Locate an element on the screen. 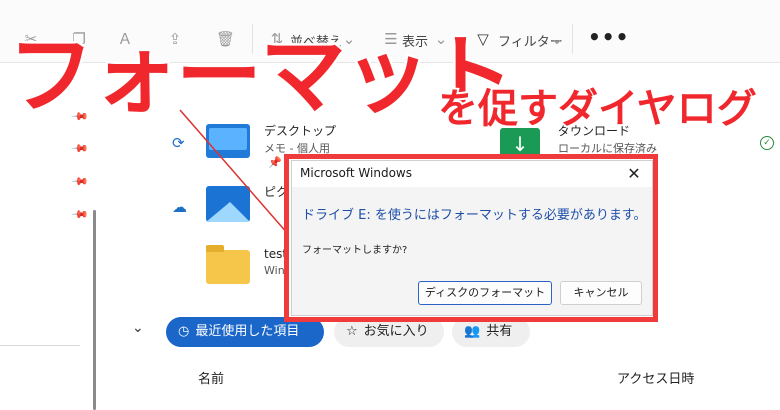 This screenshot has width=780, height=410. dialog-titlebar: Microsoft Windows ✕ is located at coordinates (472, 174).